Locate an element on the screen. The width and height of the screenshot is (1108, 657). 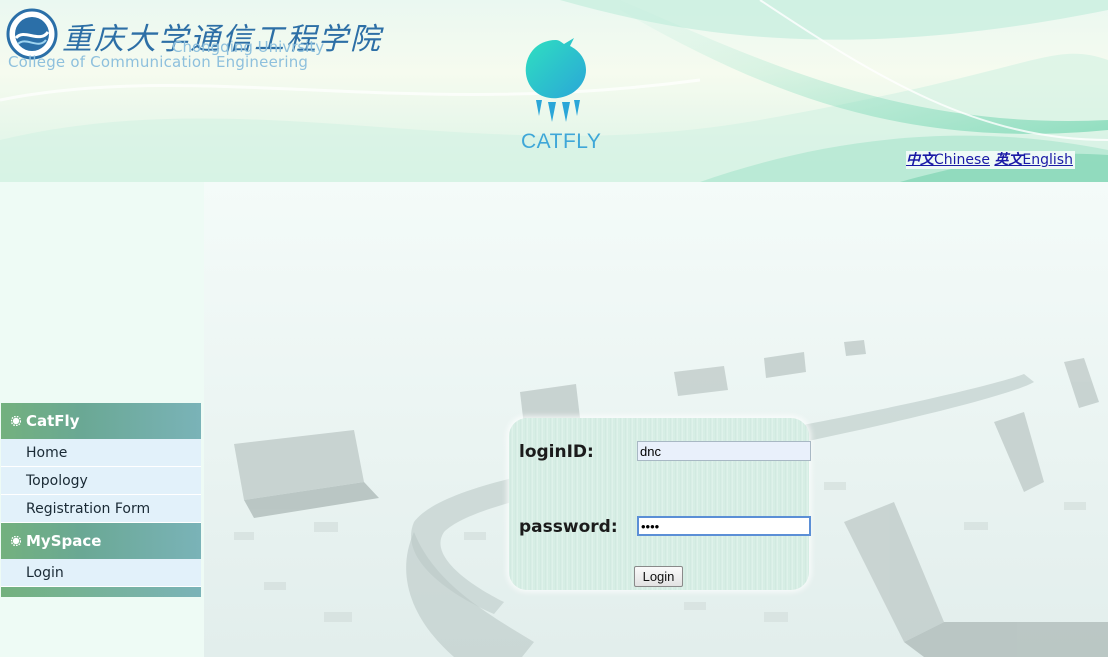
english-label: English is located at coordinates (1047, 160).